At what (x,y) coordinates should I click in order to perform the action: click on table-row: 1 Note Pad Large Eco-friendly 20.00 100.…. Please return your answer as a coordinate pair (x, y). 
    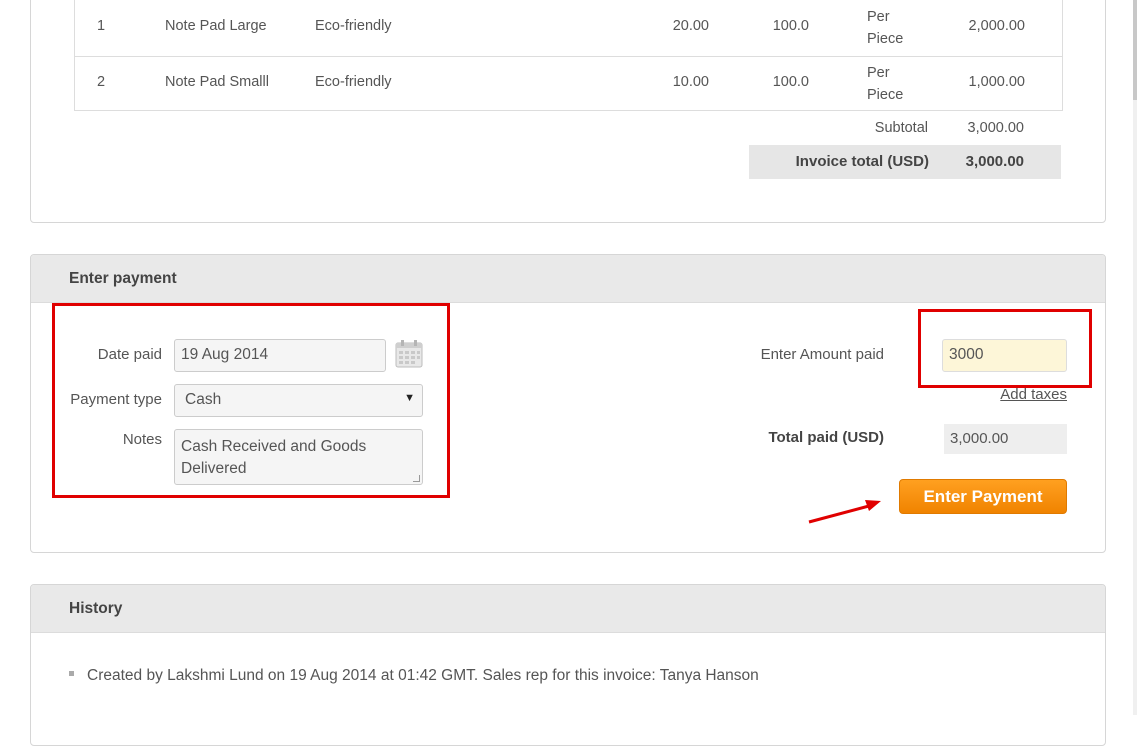
    Looking at the image, I should click on (568, 28).